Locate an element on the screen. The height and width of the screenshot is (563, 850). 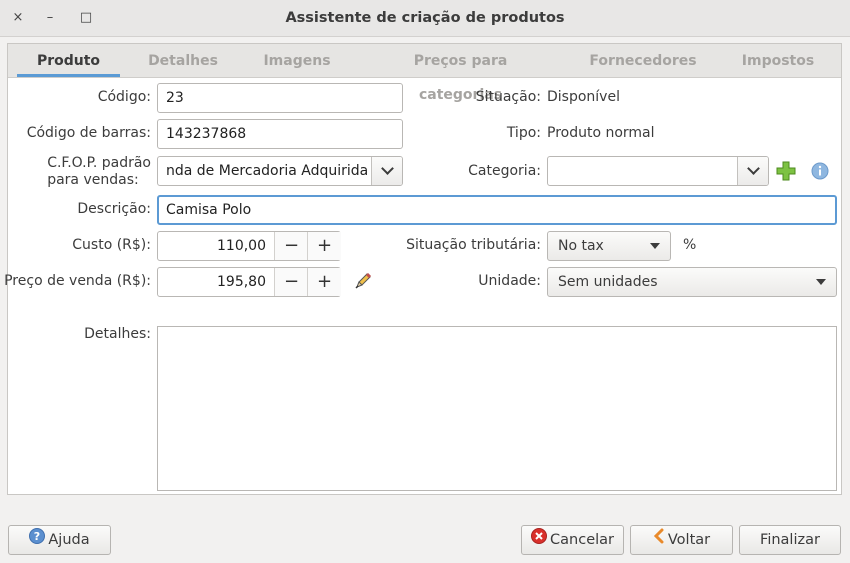
cfop-dropdown-button is located at coordinates (386, 171).